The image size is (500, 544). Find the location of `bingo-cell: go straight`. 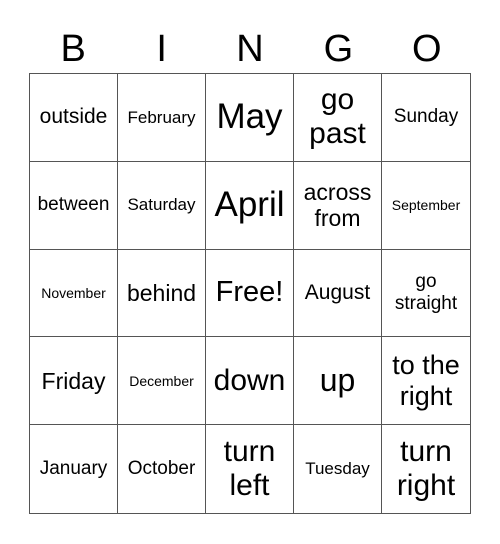

bingo-cell: go straight is located at coordinates (426, 294).